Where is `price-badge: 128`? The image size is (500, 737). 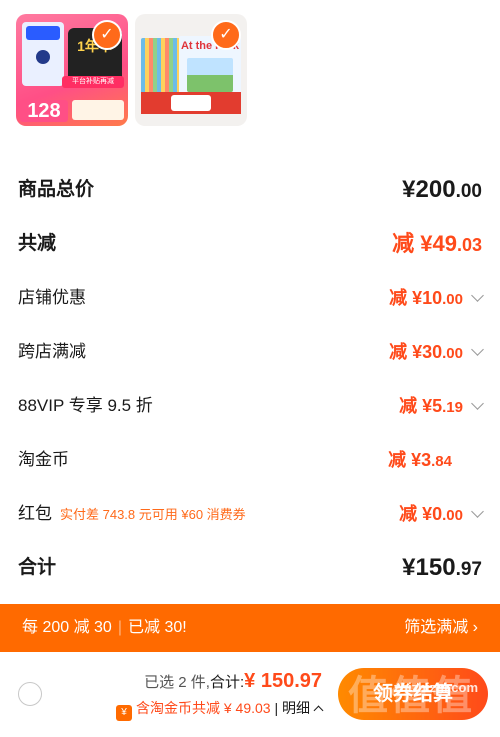 price-badge: 128 is located at coordinates (44, 111).